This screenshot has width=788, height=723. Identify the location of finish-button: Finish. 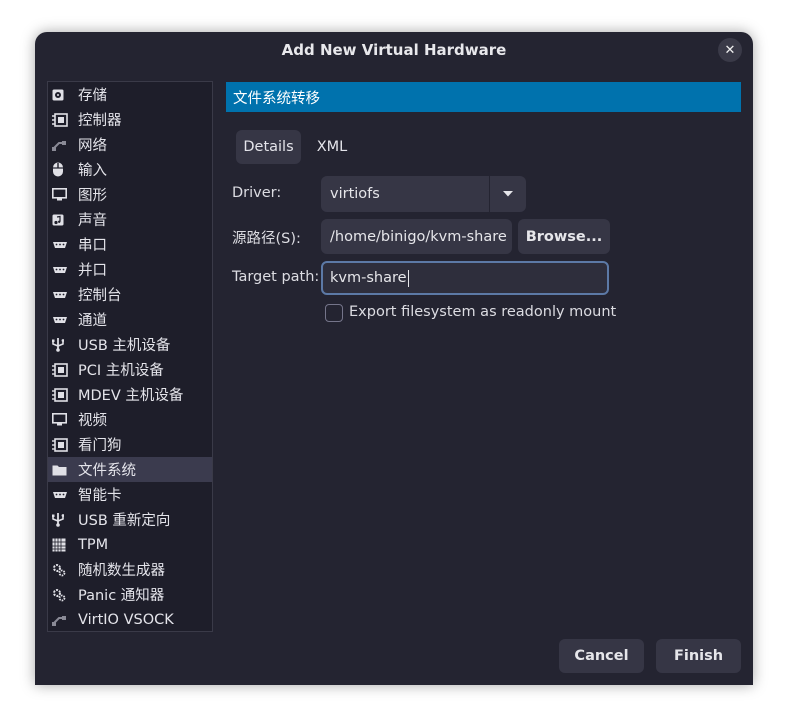
(698, 656).